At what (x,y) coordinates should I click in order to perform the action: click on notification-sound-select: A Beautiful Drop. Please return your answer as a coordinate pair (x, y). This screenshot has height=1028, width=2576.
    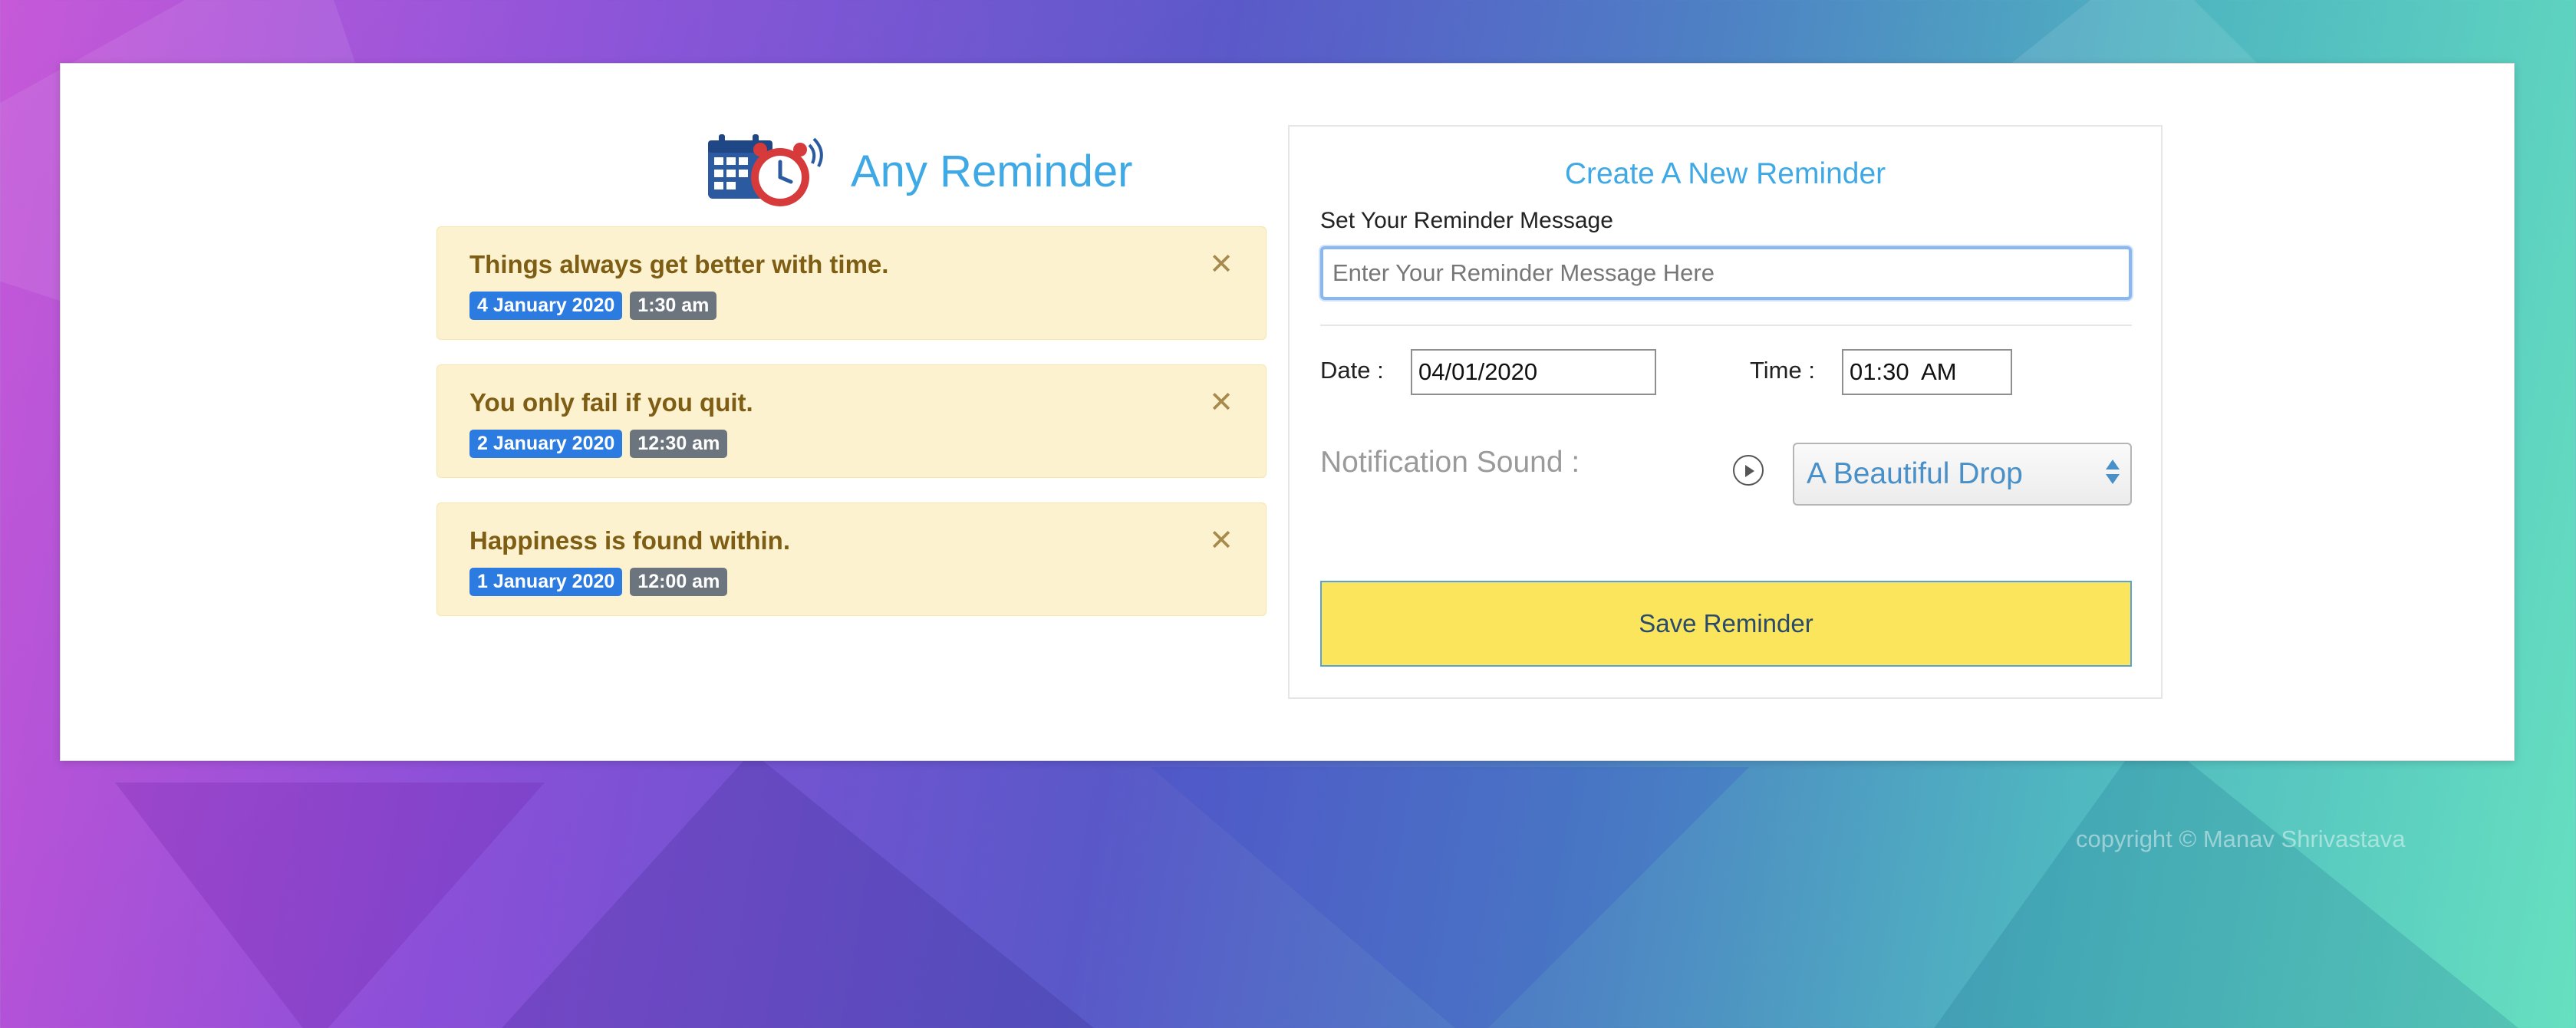
    Looking at the image, I should click on (1962, 475).